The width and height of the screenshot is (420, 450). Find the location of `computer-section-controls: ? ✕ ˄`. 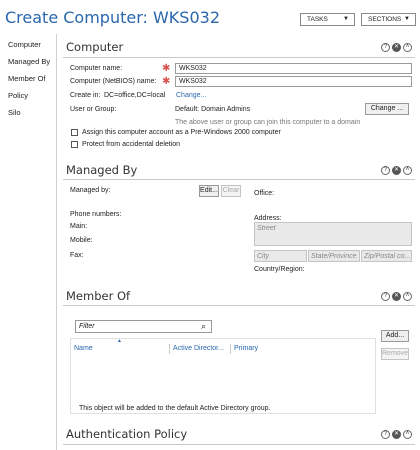

computer-section-controls: ? ✕ ˄ is located at coordinates (396, 47).